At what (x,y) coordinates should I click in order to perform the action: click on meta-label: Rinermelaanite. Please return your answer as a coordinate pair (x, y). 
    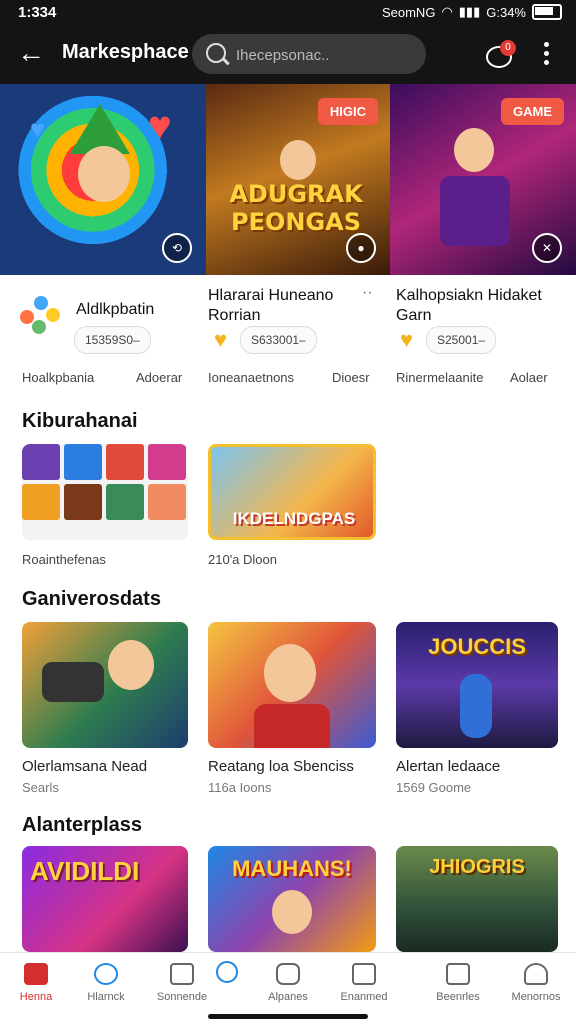
    Looking at the image, I should click on (440, 377).